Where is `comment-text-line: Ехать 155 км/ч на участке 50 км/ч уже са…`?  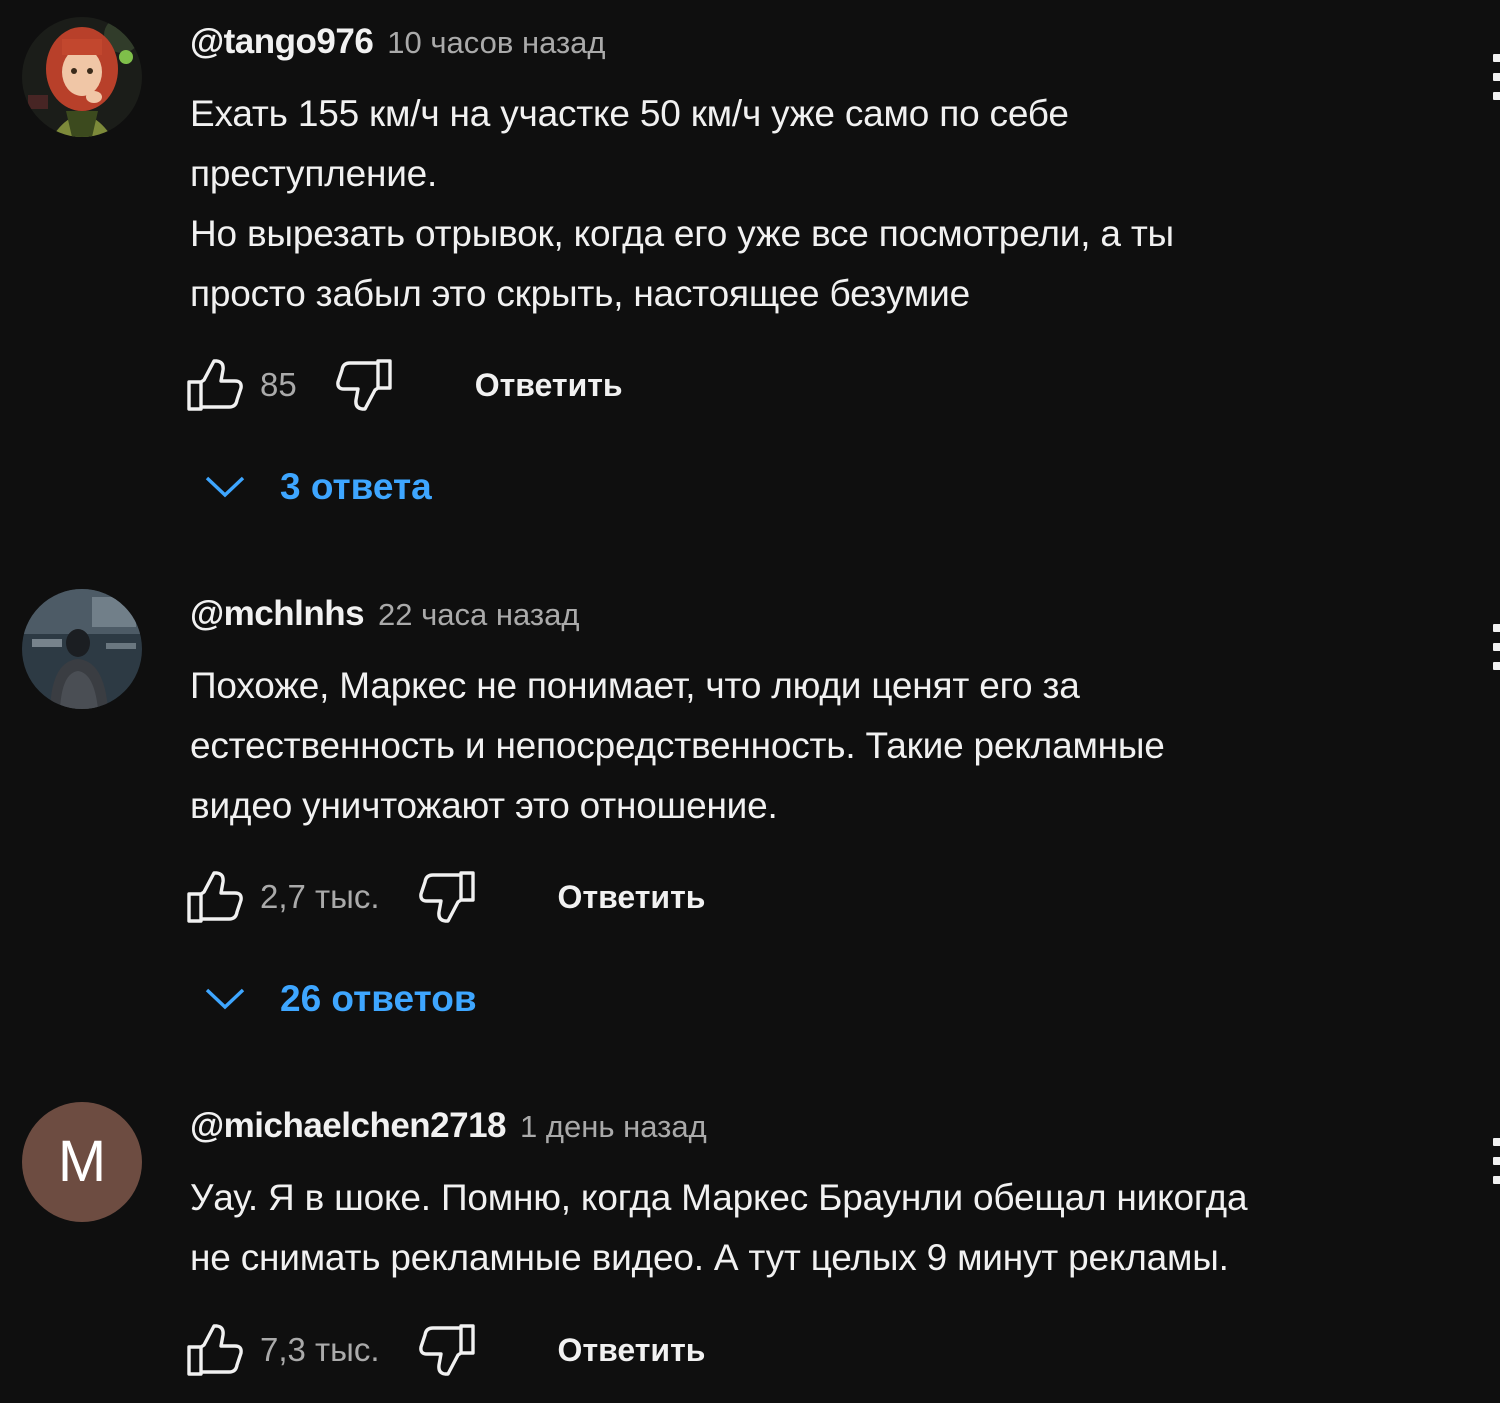 comment-text-line: Ехать 155 км/ч на участке 50 км/ч уже са… is located at coordinates (629, 113).